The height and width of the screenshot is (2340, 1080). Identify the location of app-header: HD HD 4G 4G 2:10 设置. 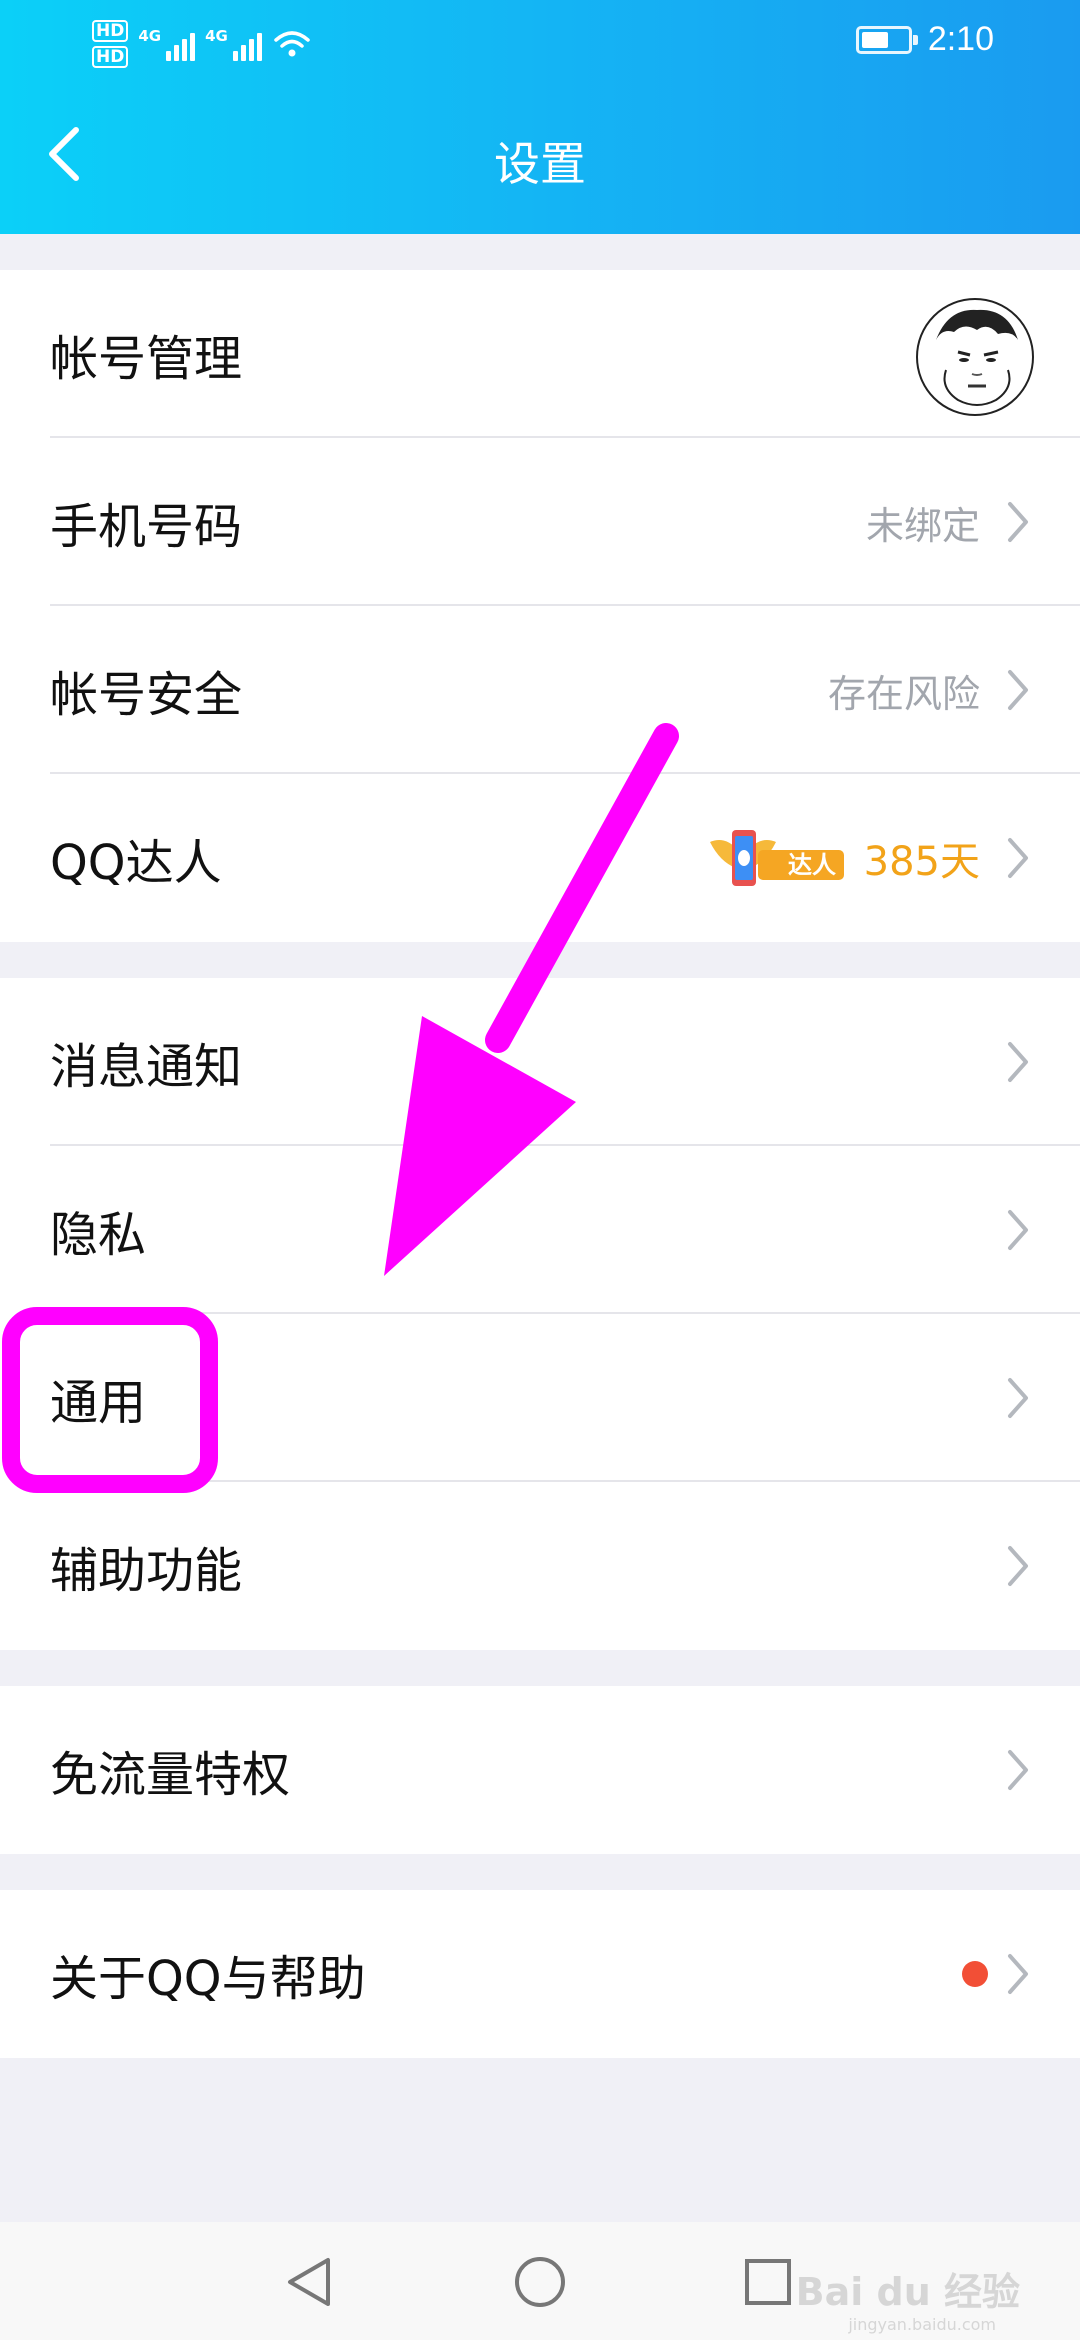
(540, 117).